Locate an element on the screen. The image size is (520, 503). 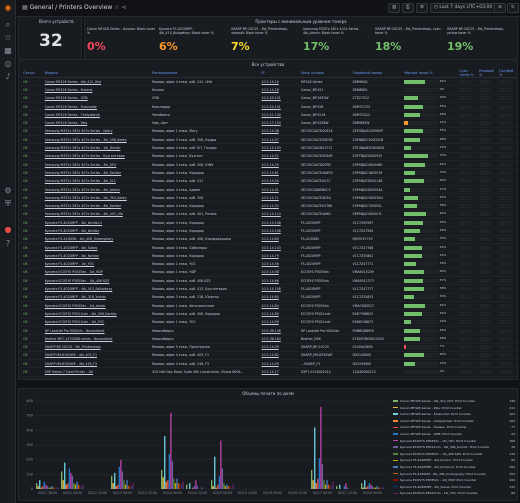
column-header: Расположение is located at coordinates (205, 73).